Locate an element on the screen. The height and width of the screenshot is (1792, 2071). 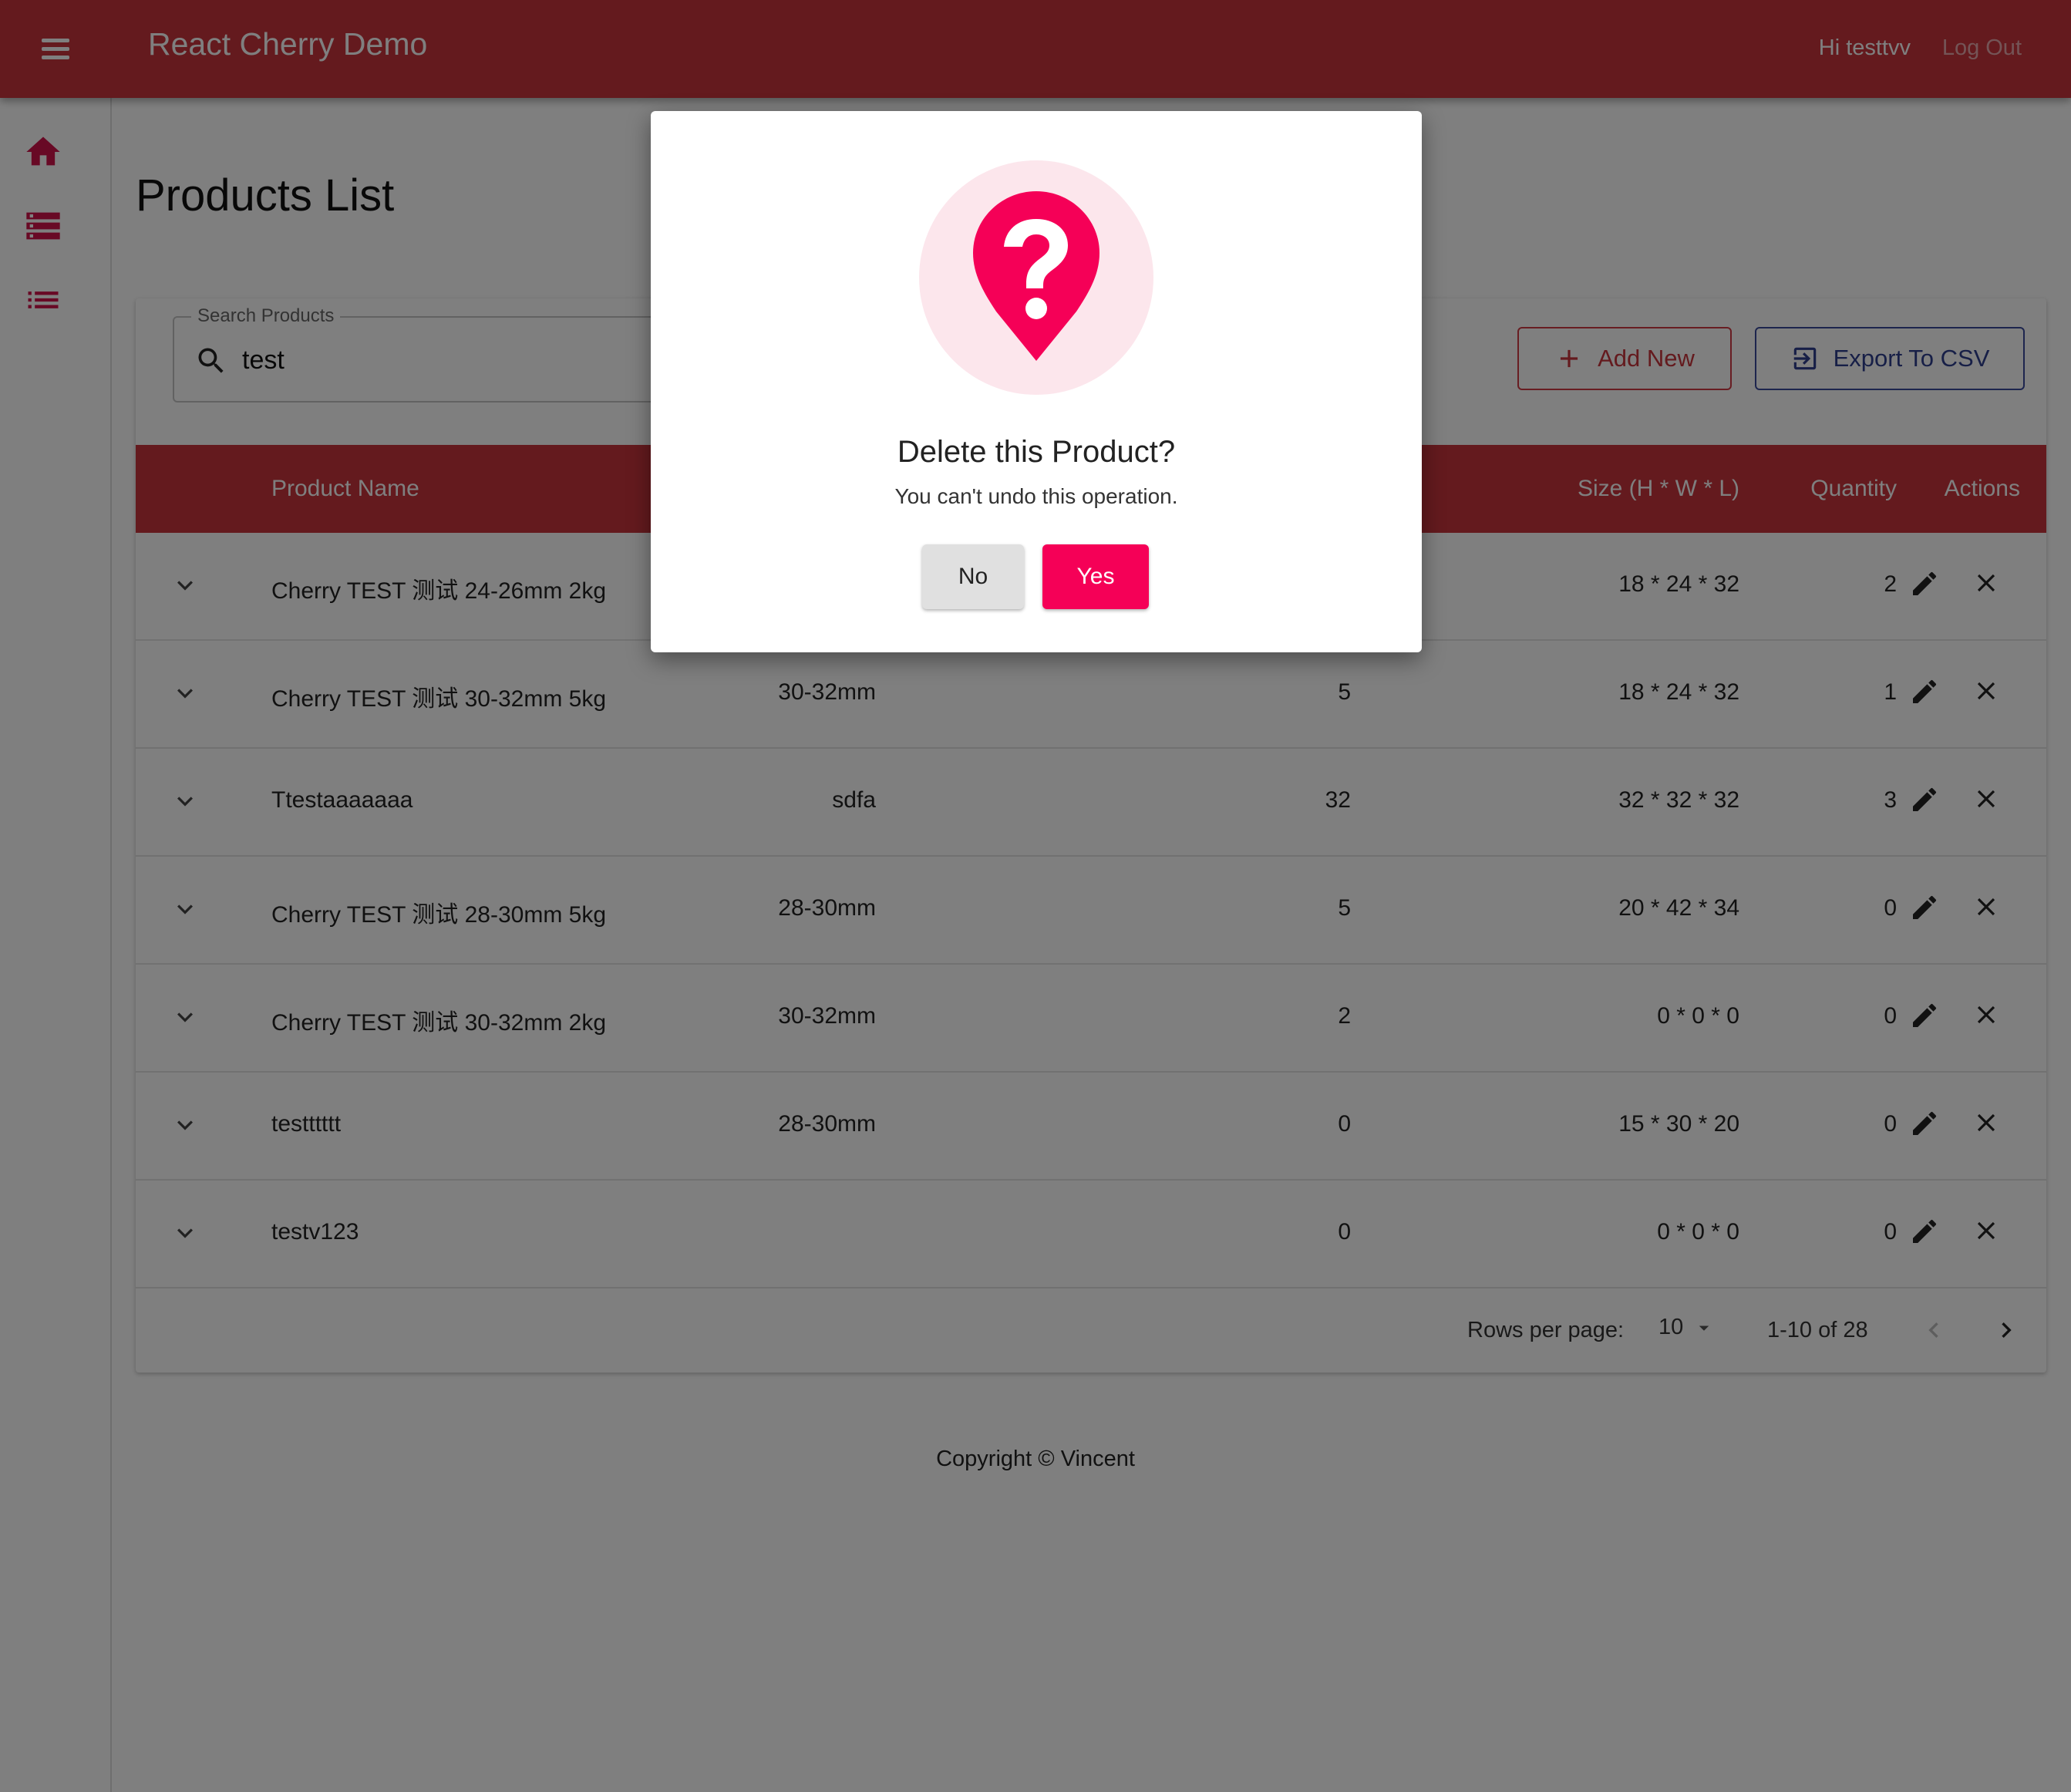
yes-button: Yes is located at coordinates (1095, 576).